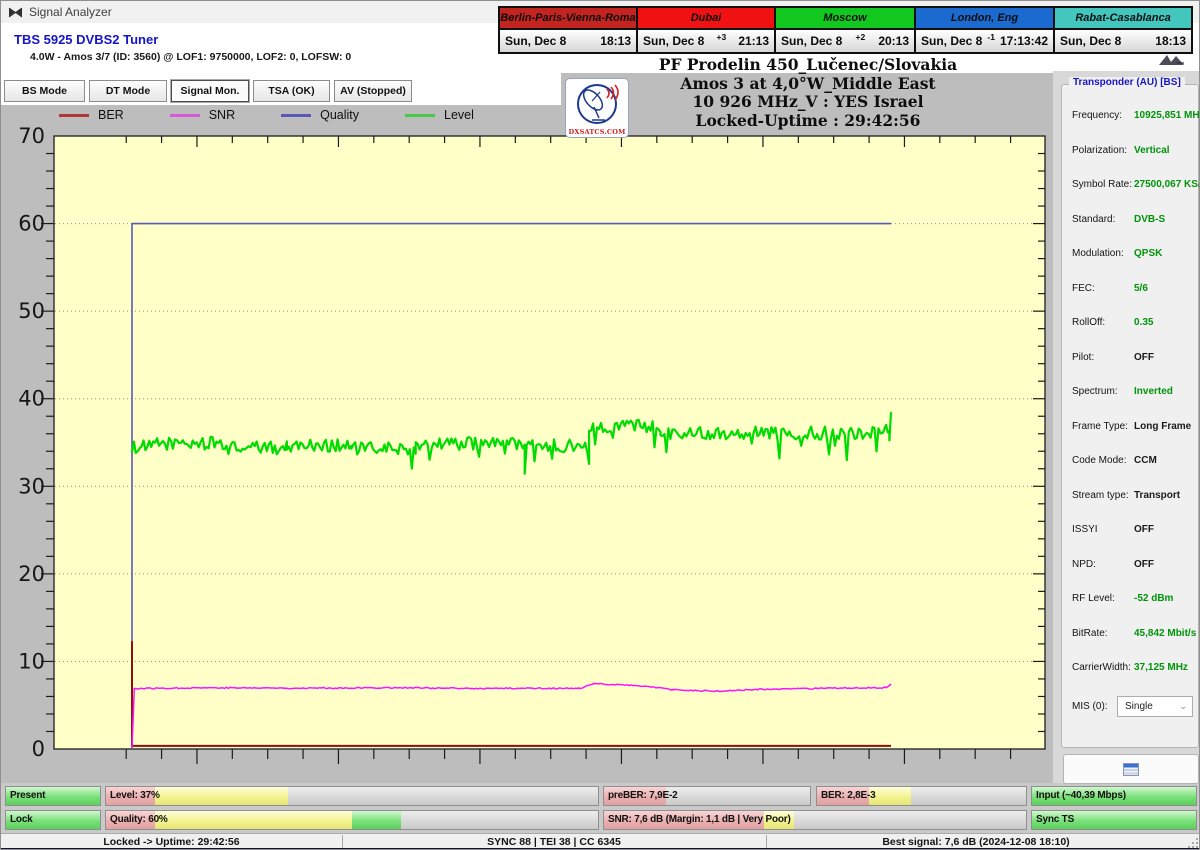  What do you see at coordinates (921, 796) in the screenshot?
I see `meter-ber: BER: 2,8E-3` at bounding box center [921, 796].